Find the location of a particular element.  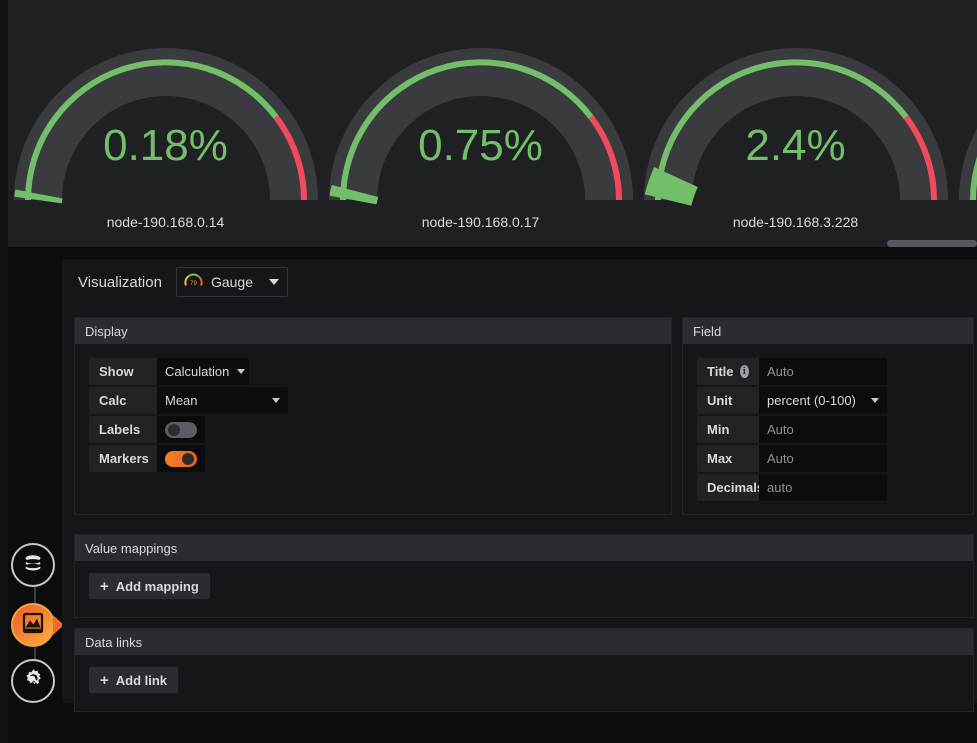

visualization-name: Gauge is located at coordinates (231, 282).